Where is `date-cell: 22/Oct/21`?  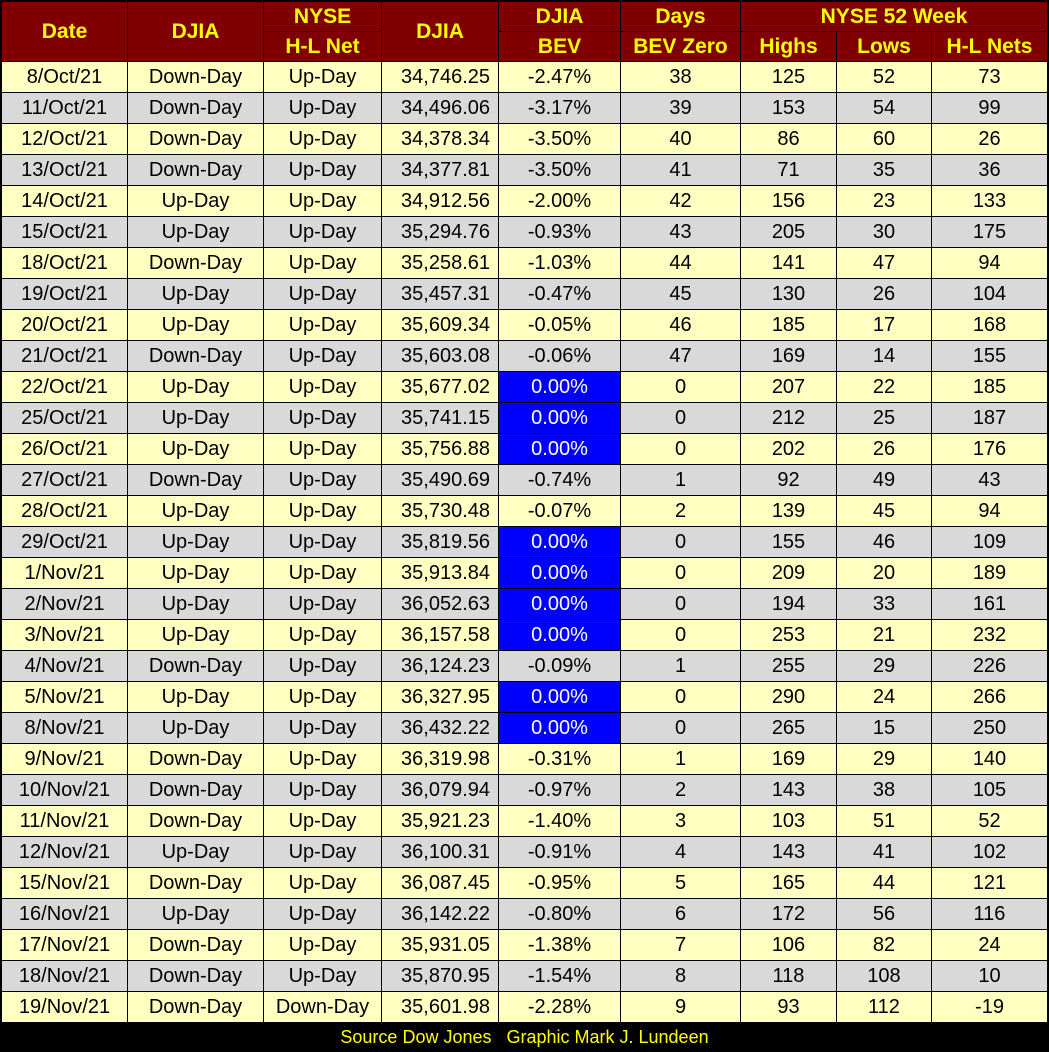 date-cell: 22/Oct/21 is located at coordinates (64, 387).